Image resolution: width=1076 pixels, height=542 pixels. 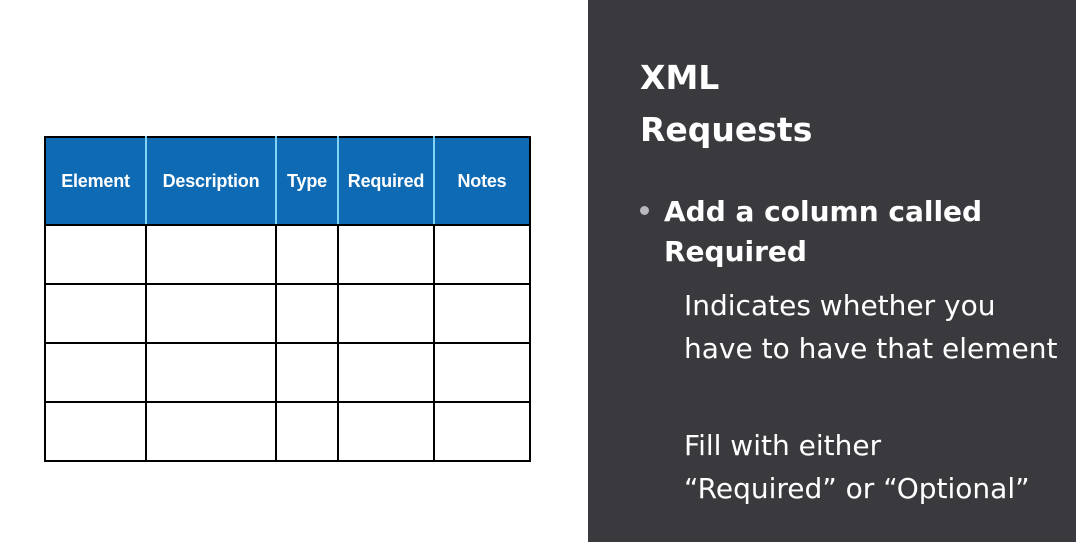 What do you see at coordinates (386, 181) in the screenshot?
I see `header-required: Required` at bounding box center [386, 181].